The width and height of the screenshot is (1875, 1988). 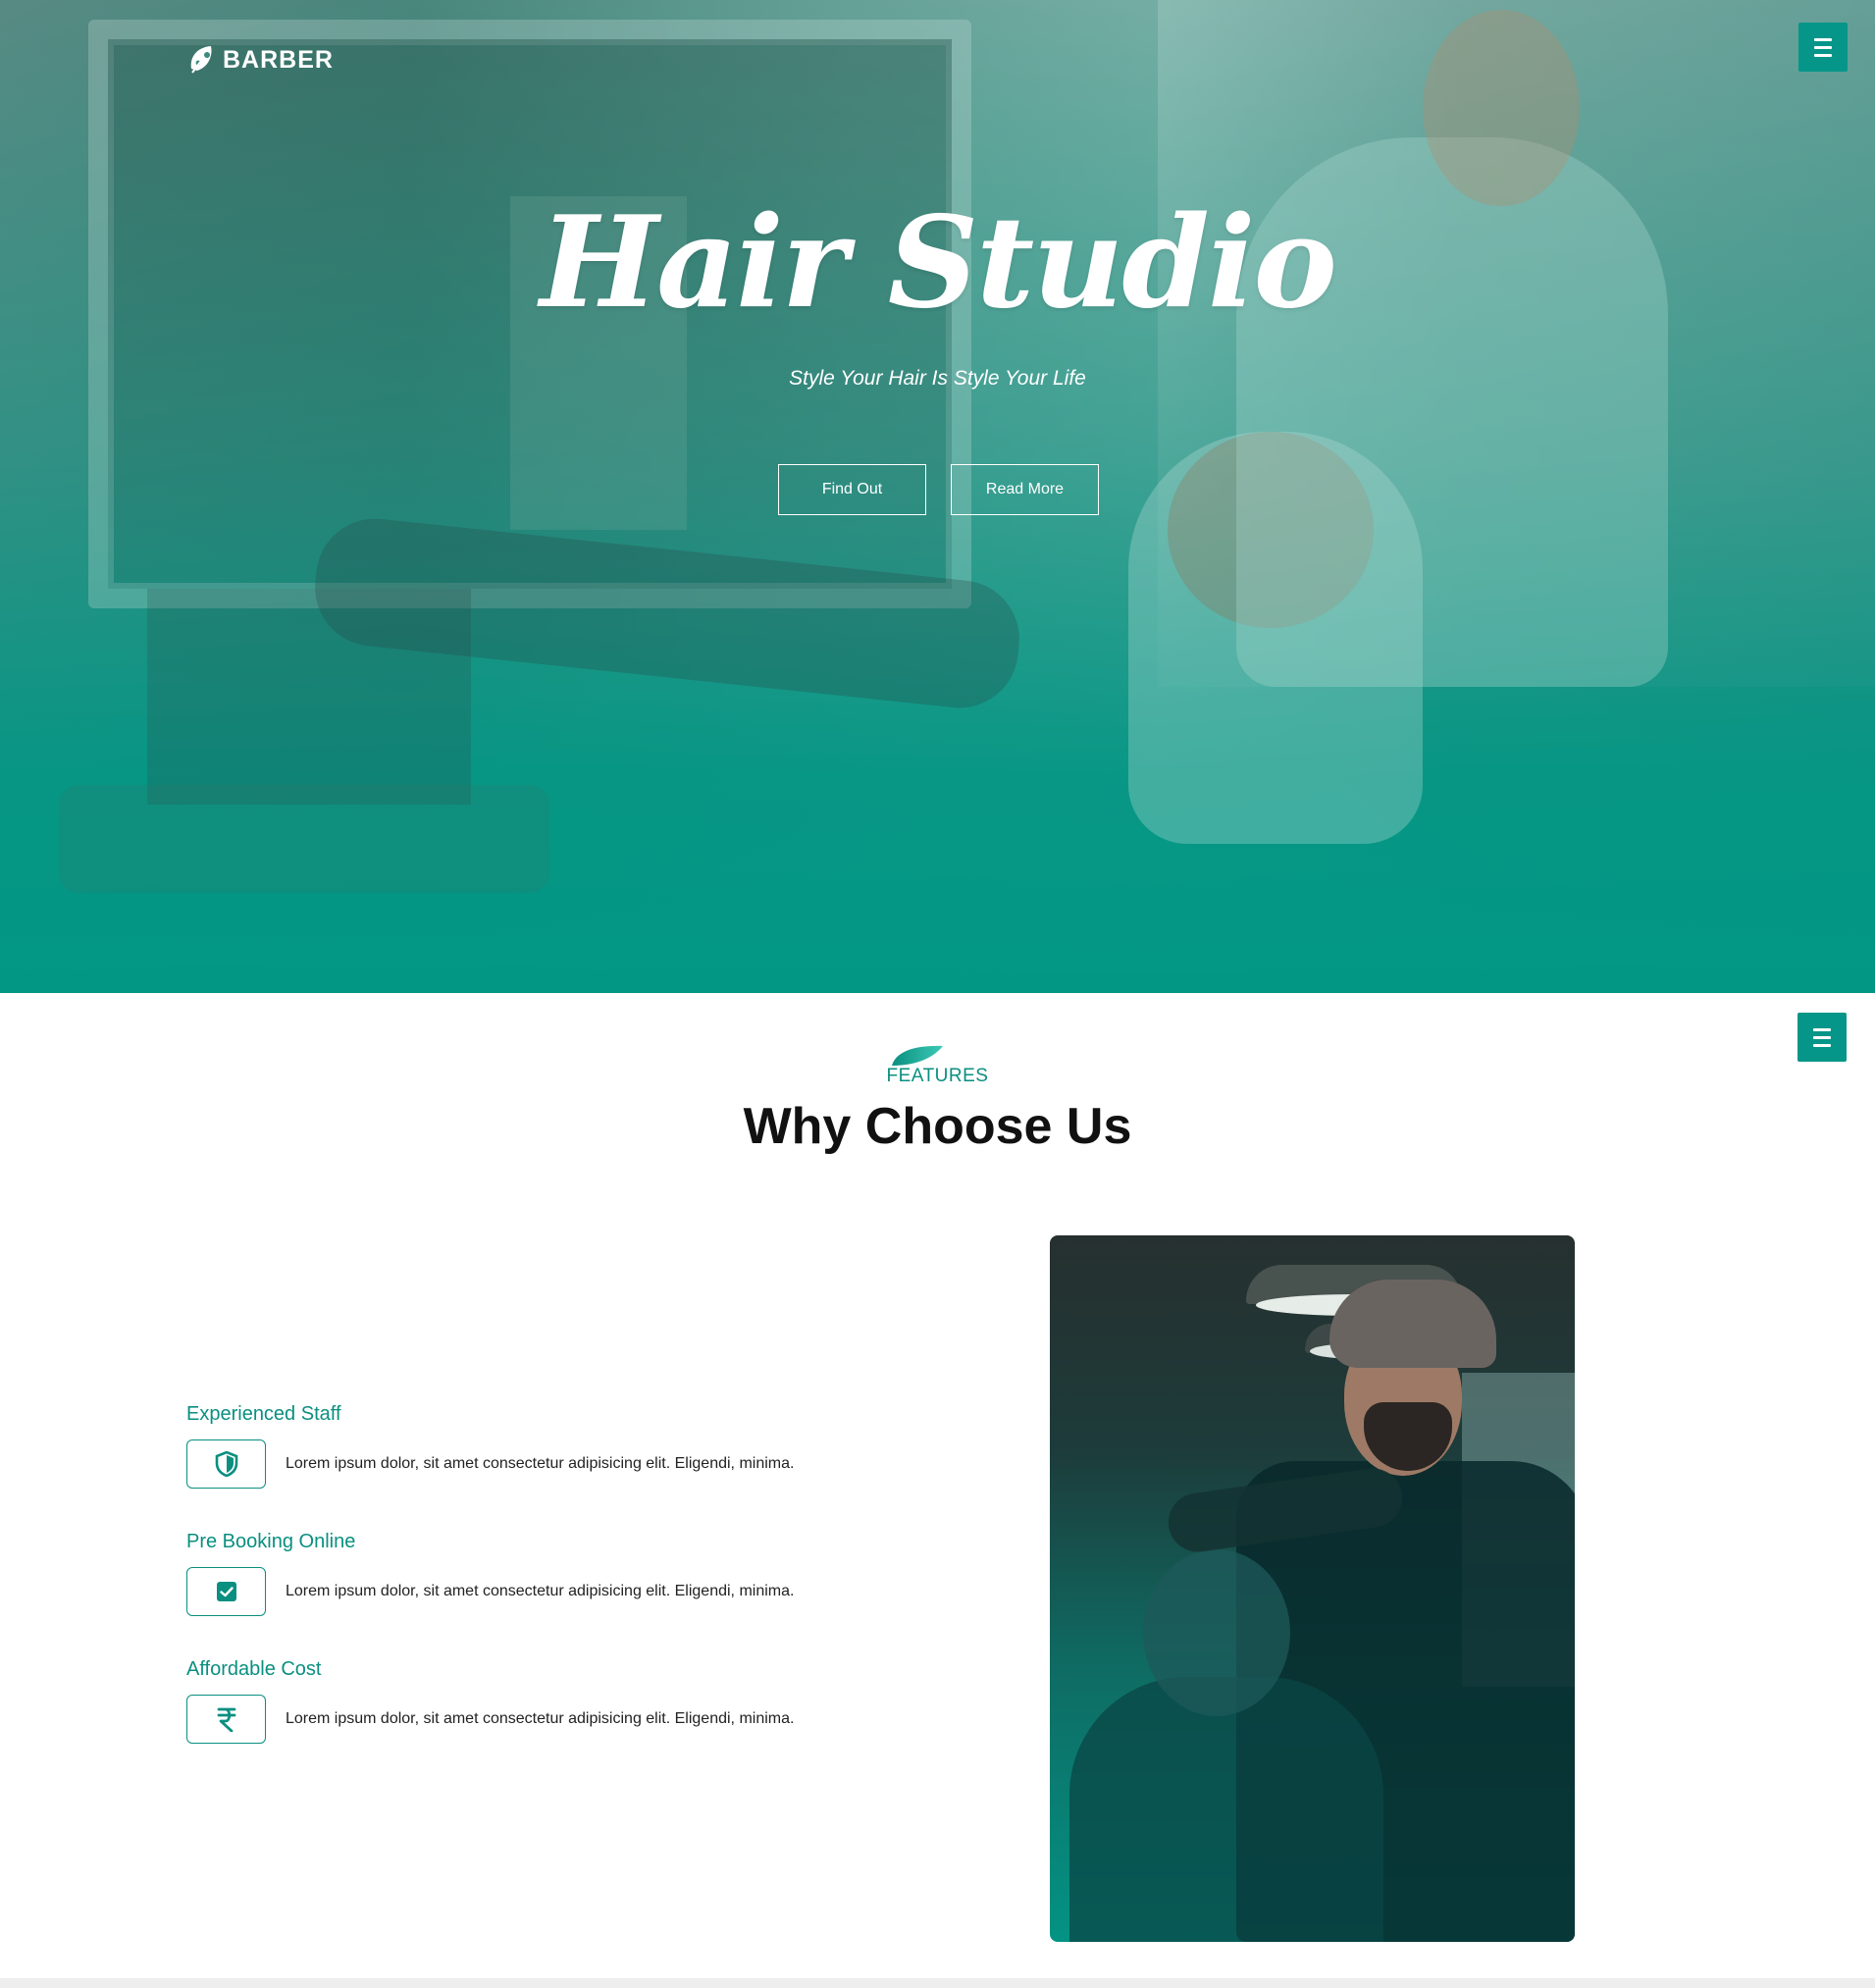 I want to click on shield-icon, so click(x=226, y=1464).